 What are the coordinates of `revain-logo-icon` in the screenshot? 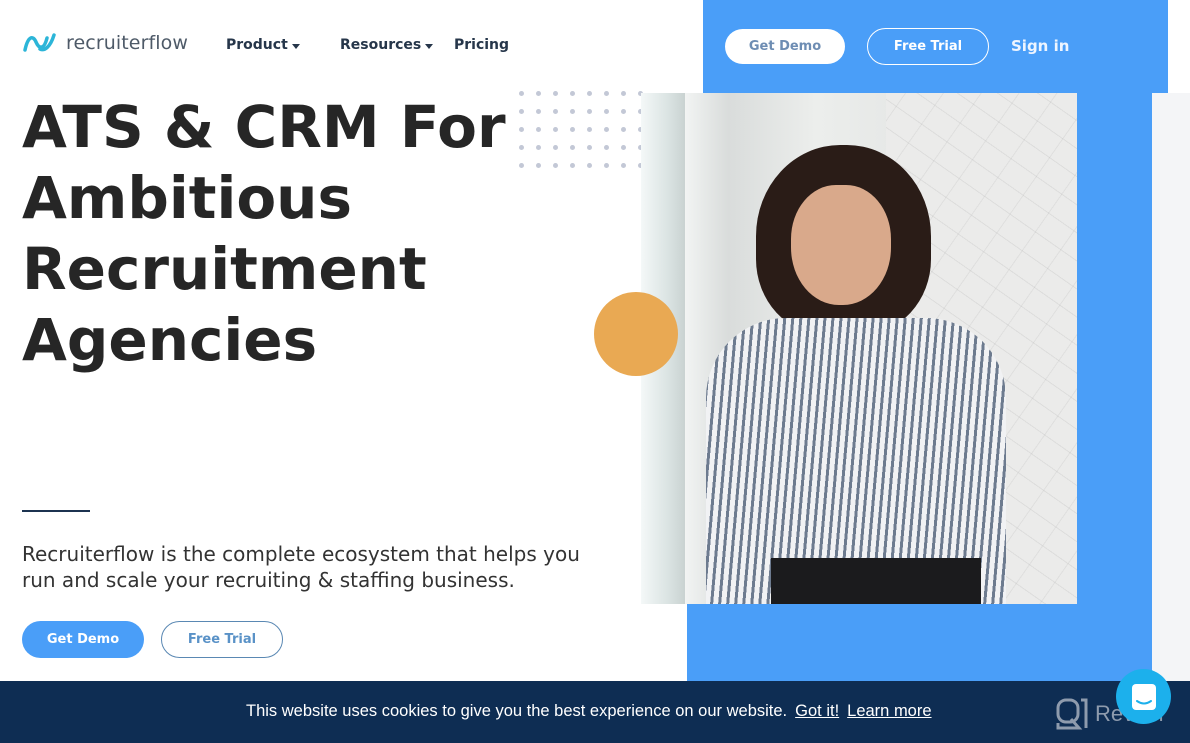 It's located at (1072, 714).